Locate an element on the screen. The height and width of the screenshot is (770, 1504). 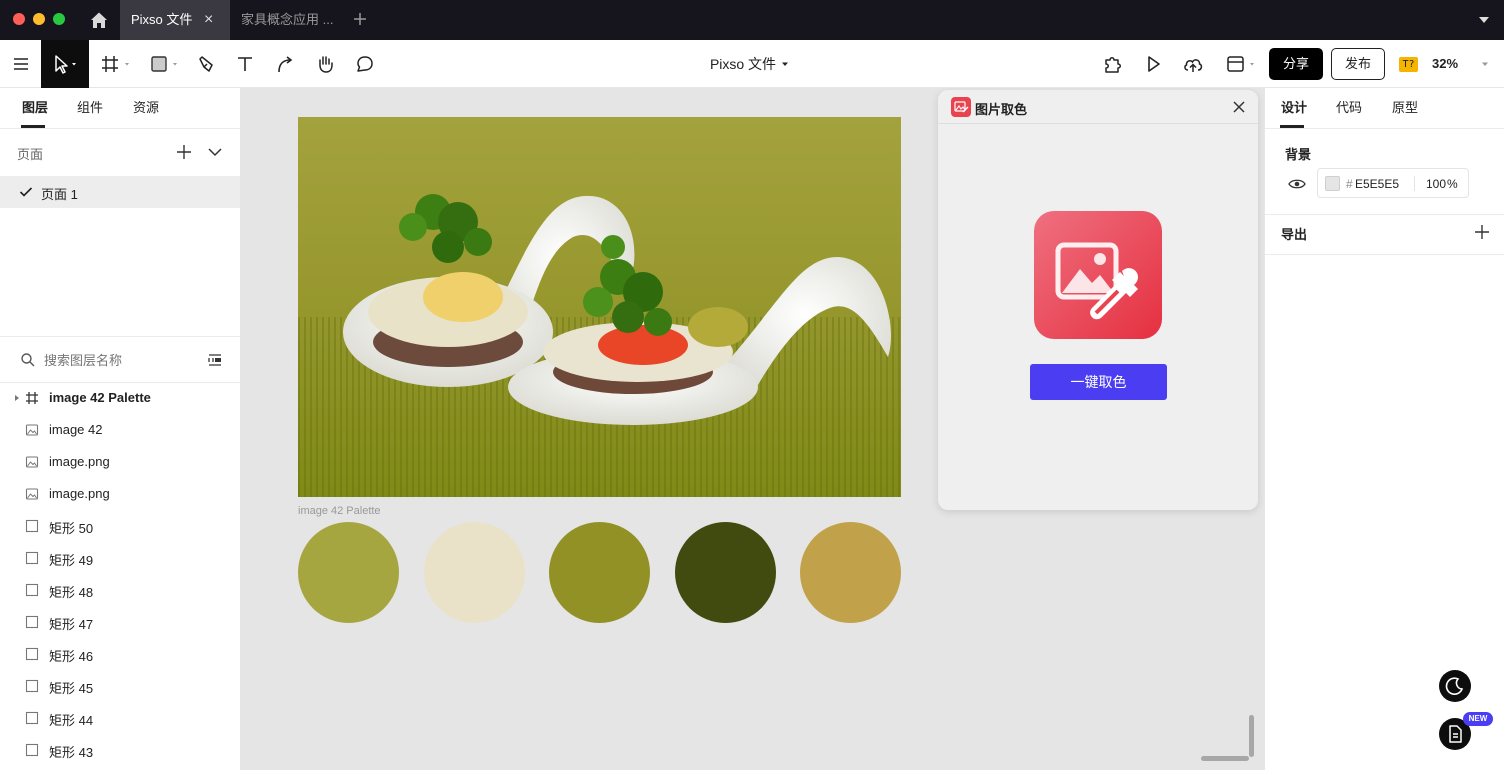
file-title: Pixso 文件 is located at coordinates (743, 64).